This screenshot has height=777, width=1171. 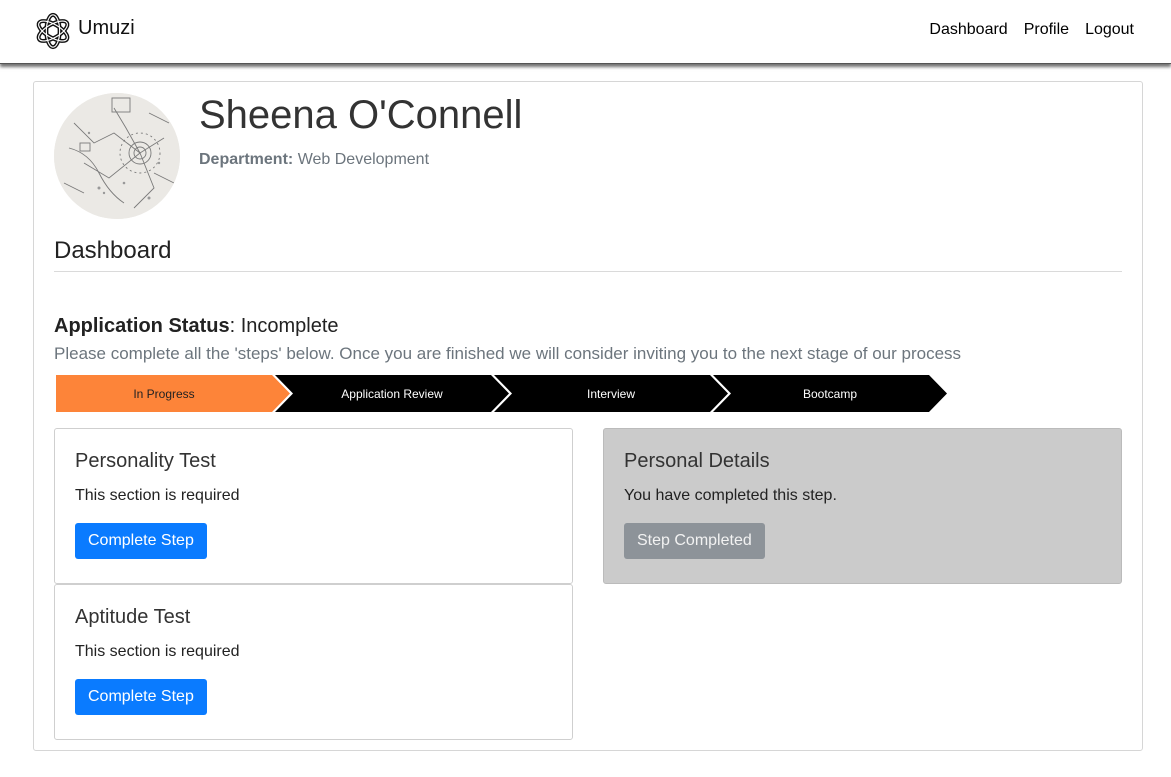 I want to click on application-status: Application Status: Incomplete, so click(x=196, y=326).